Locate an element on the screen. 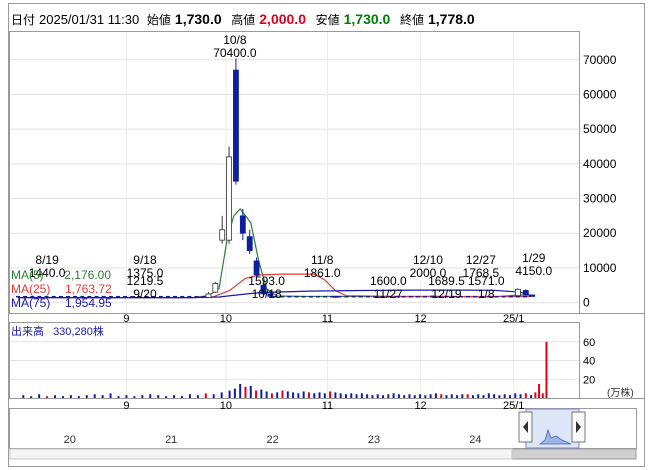  ma75-legend-value: 1,954.95 is located at coordinates (88, 303).